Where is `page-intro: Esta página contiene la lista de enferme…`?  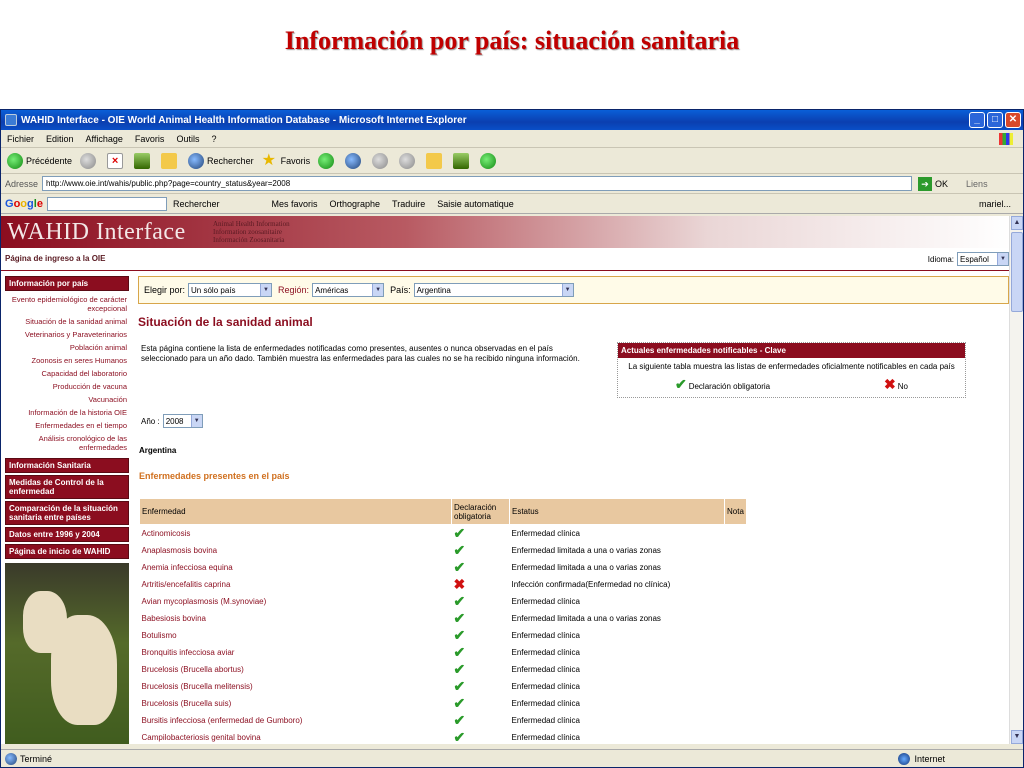
page-intro: Esta página contiene la lista de enferme… is located at coordinates (360, 353).